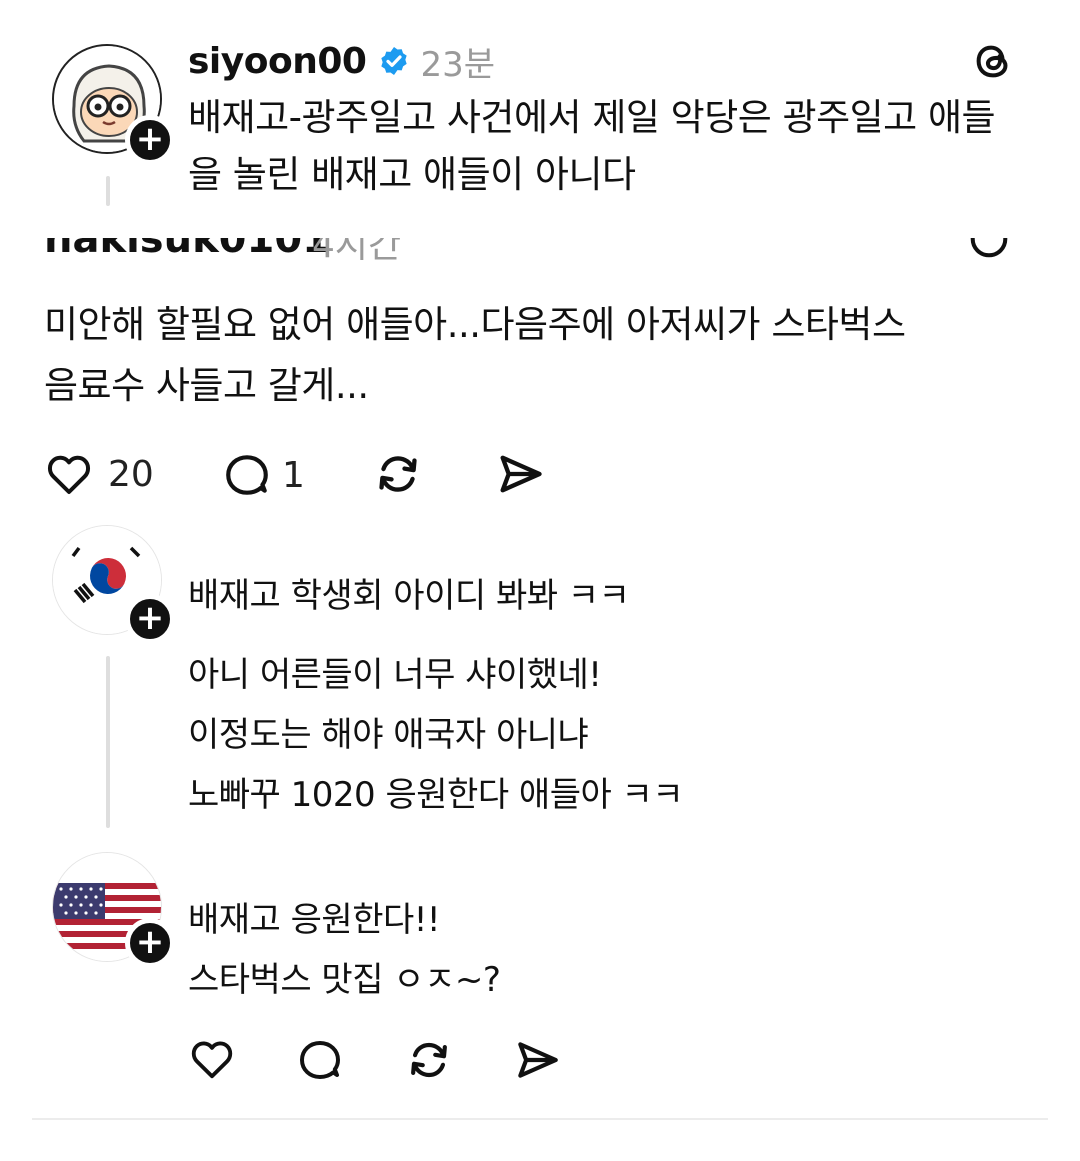 The height and width of the screenshot is (1161, 1080). I want to click on post3-text-line2: 아니 어른들이 너무 샤이했네!, so click(395, 675).